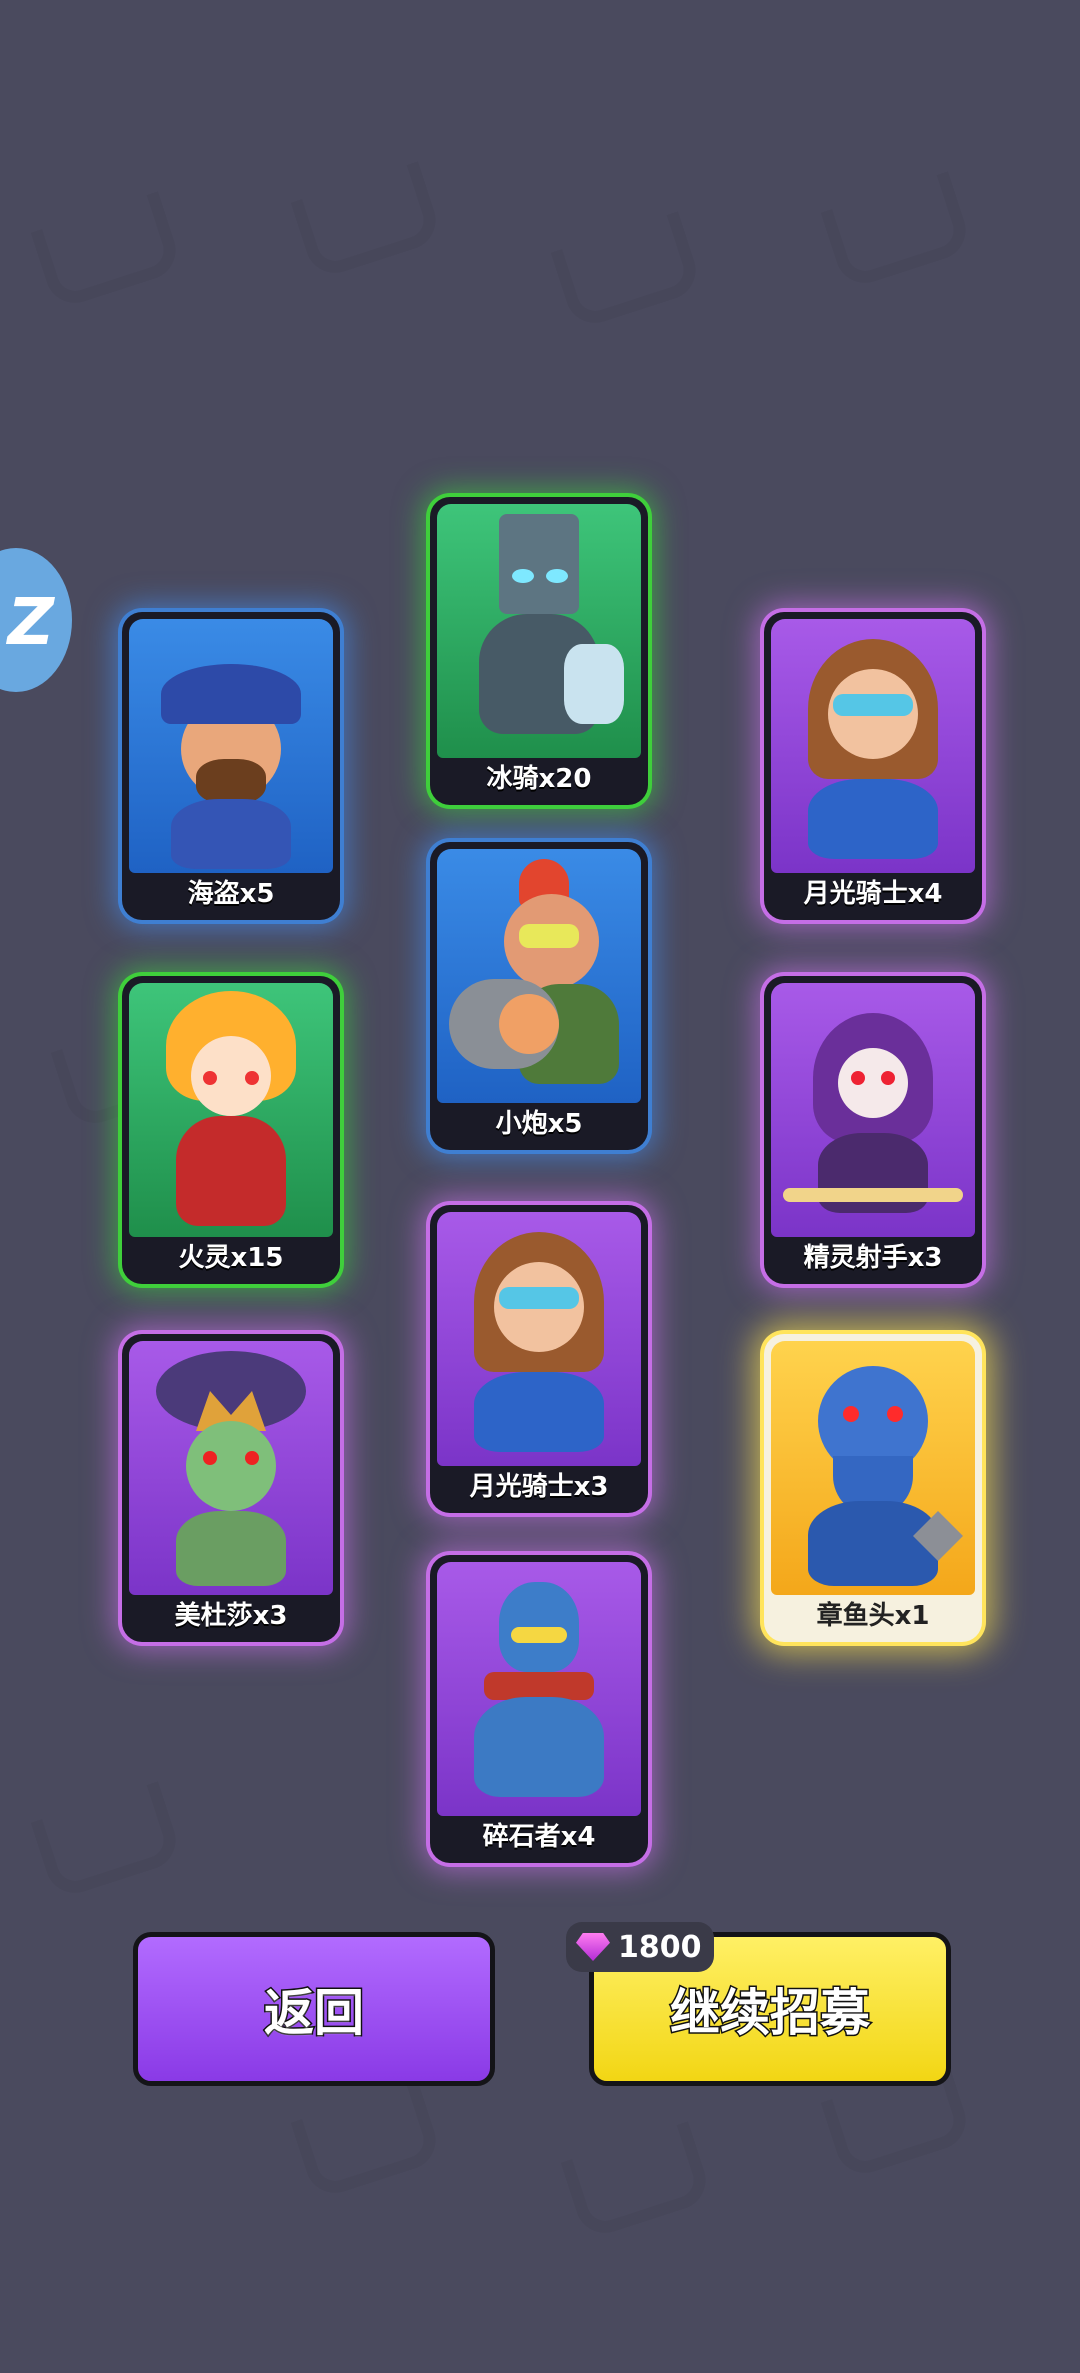 The image size is (1080, 2373). Describe the element at coordinates (873, 894) in the screenshot. I see `card-label: 月光骑士x4` at that location.